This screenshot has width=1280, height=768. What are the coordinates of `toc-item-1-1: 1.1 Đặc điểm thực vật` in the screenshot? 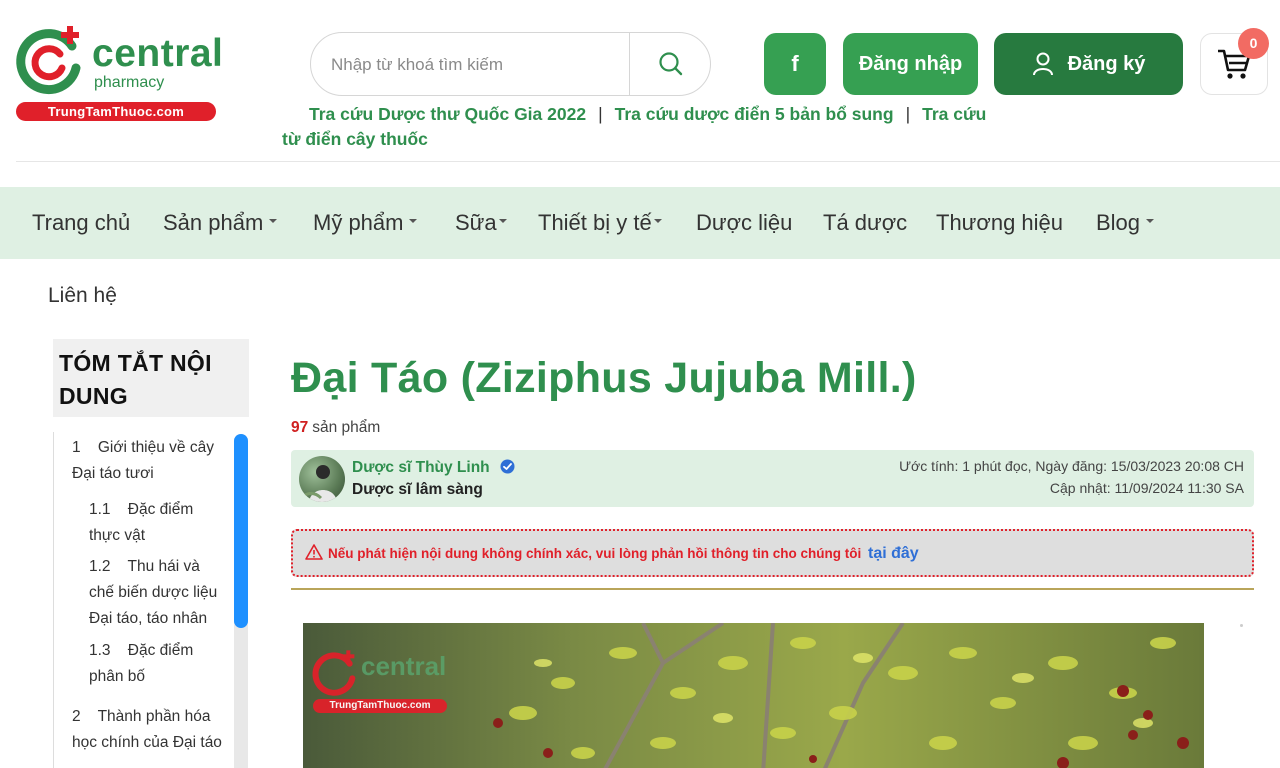 It's located at (141, 523).